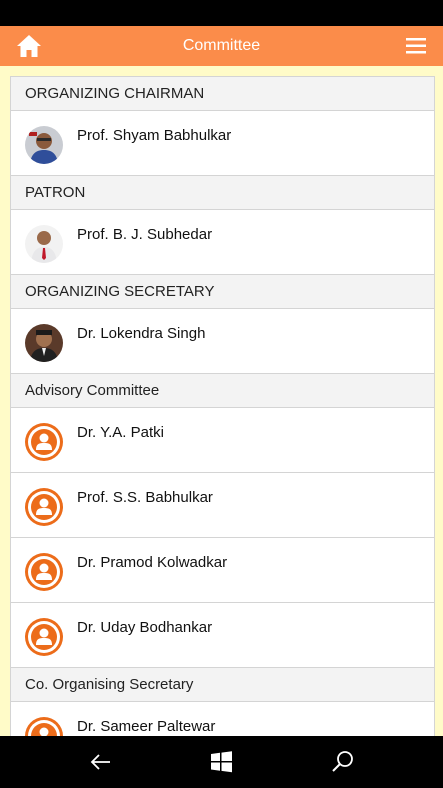 The image size is (443, 788). I want to click on section-header-advisory-committee: Advisory Committee, so click(222, 391).